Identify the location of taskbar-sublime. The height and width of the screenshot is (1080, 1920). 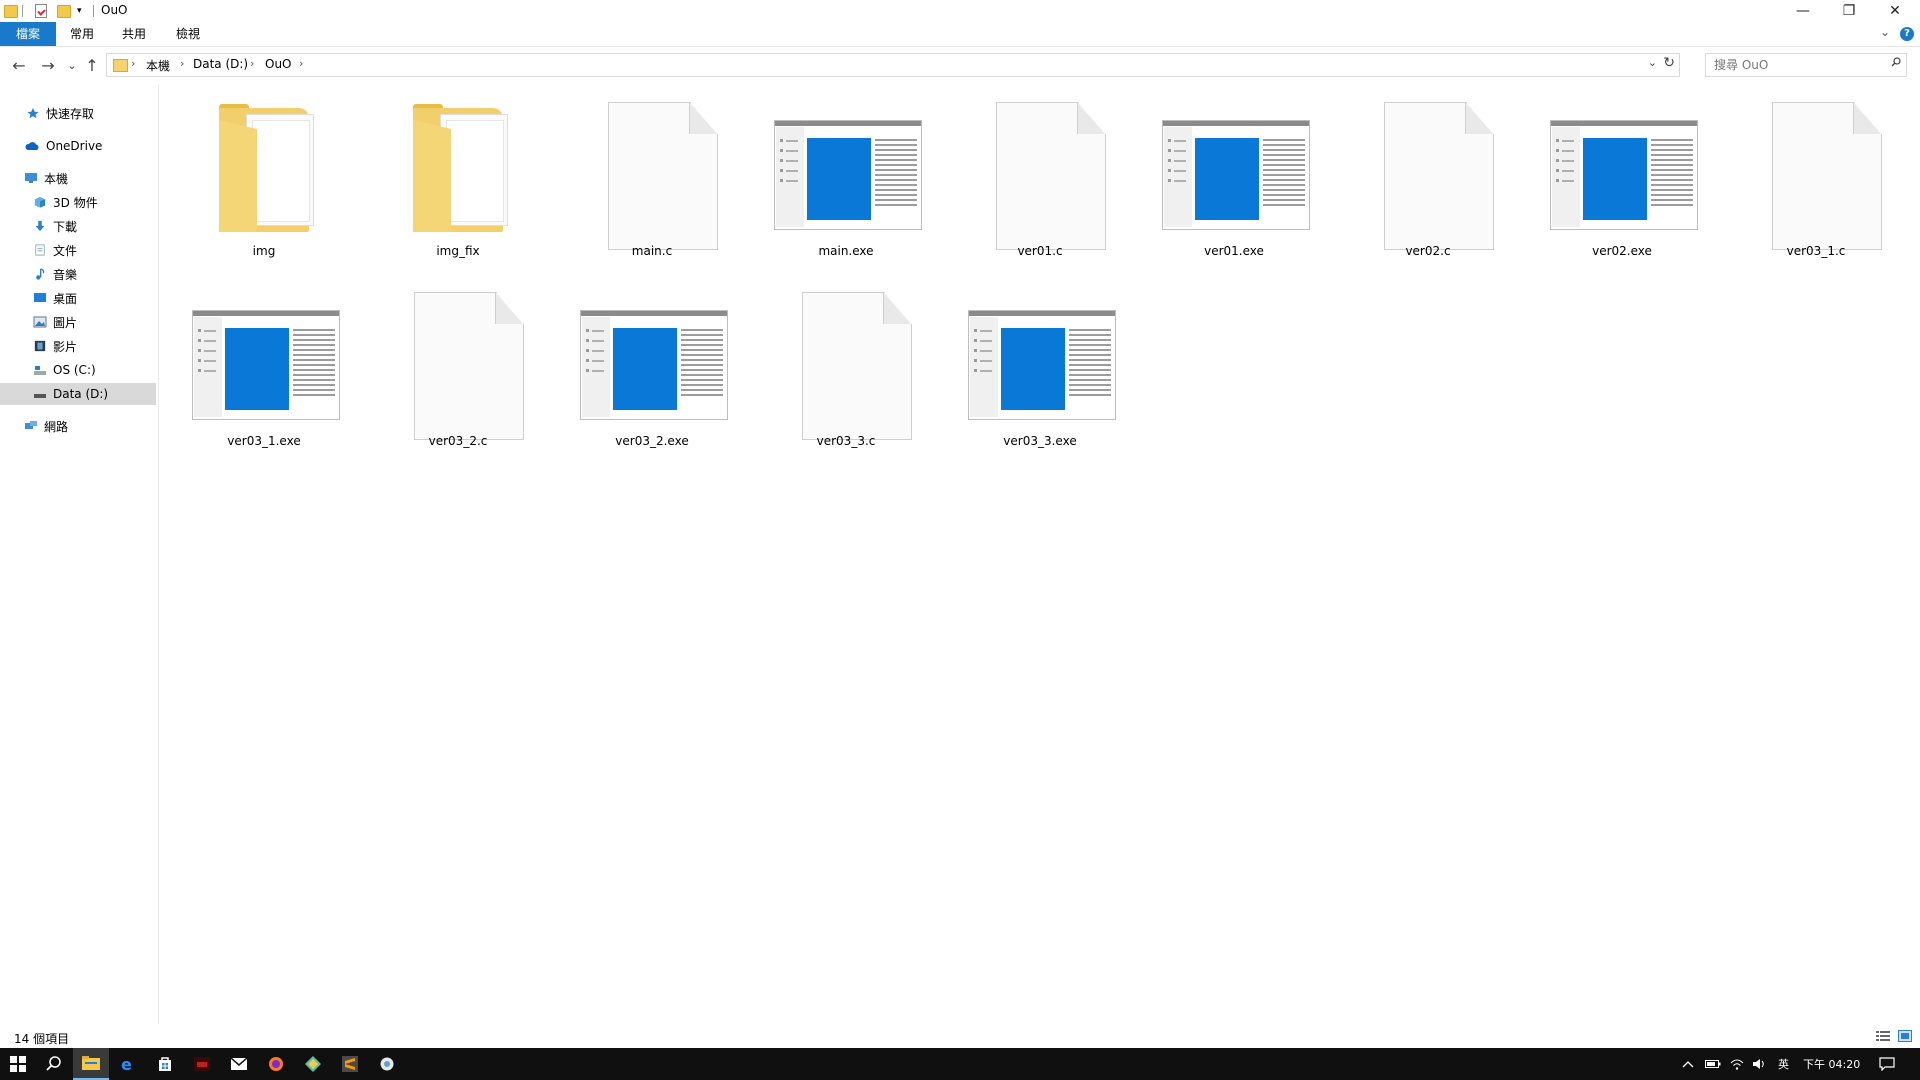
(350, 1064).